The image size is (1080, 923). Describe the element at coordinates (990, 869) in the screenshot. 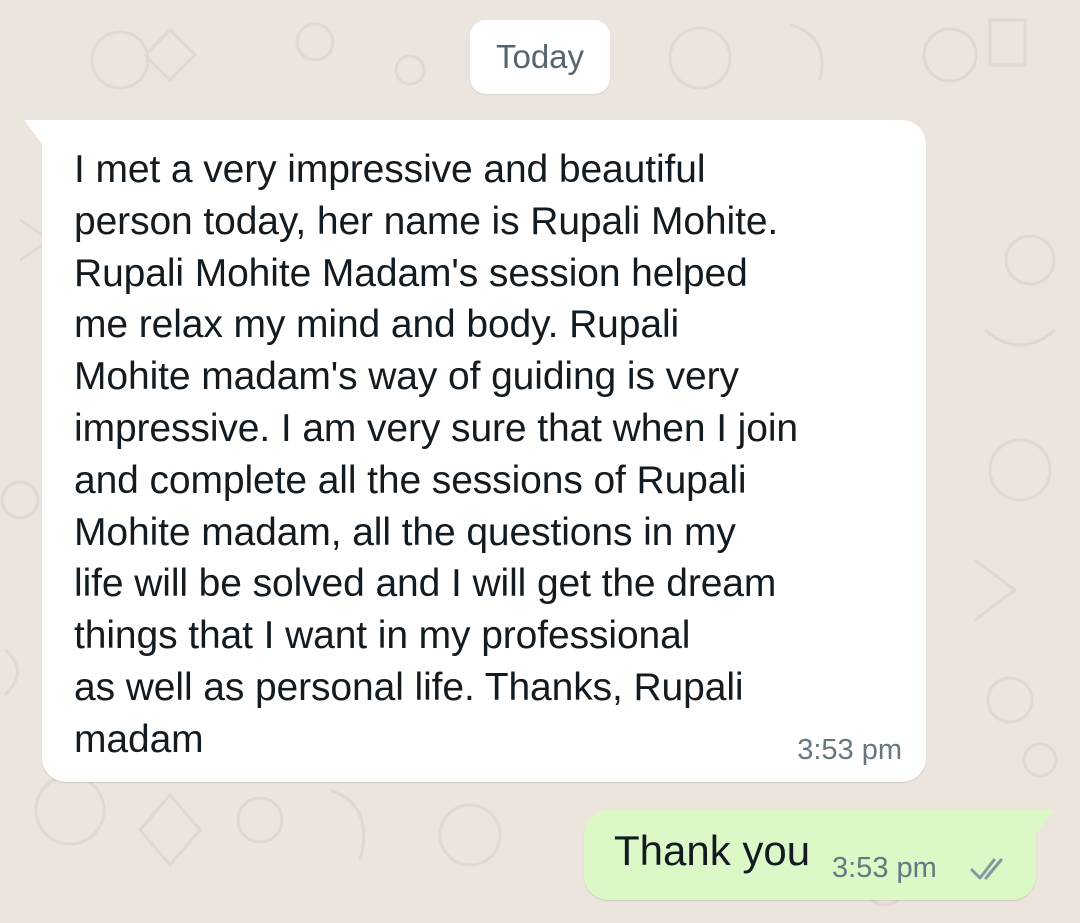

I see `double-check-icon` at that location.